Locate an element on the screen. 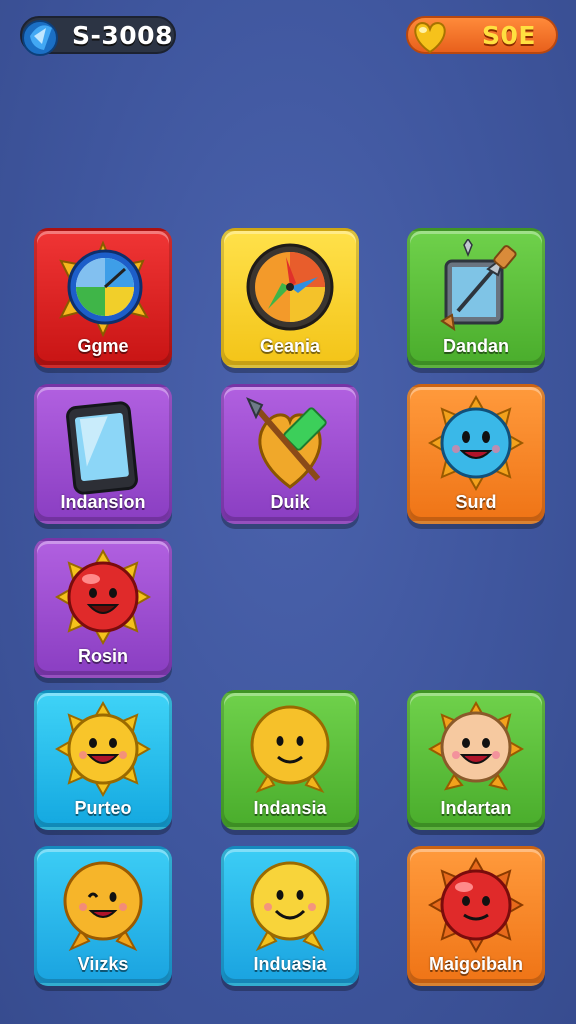  game-tile-13: Maigoibaln is located at coordinates (476, 916).